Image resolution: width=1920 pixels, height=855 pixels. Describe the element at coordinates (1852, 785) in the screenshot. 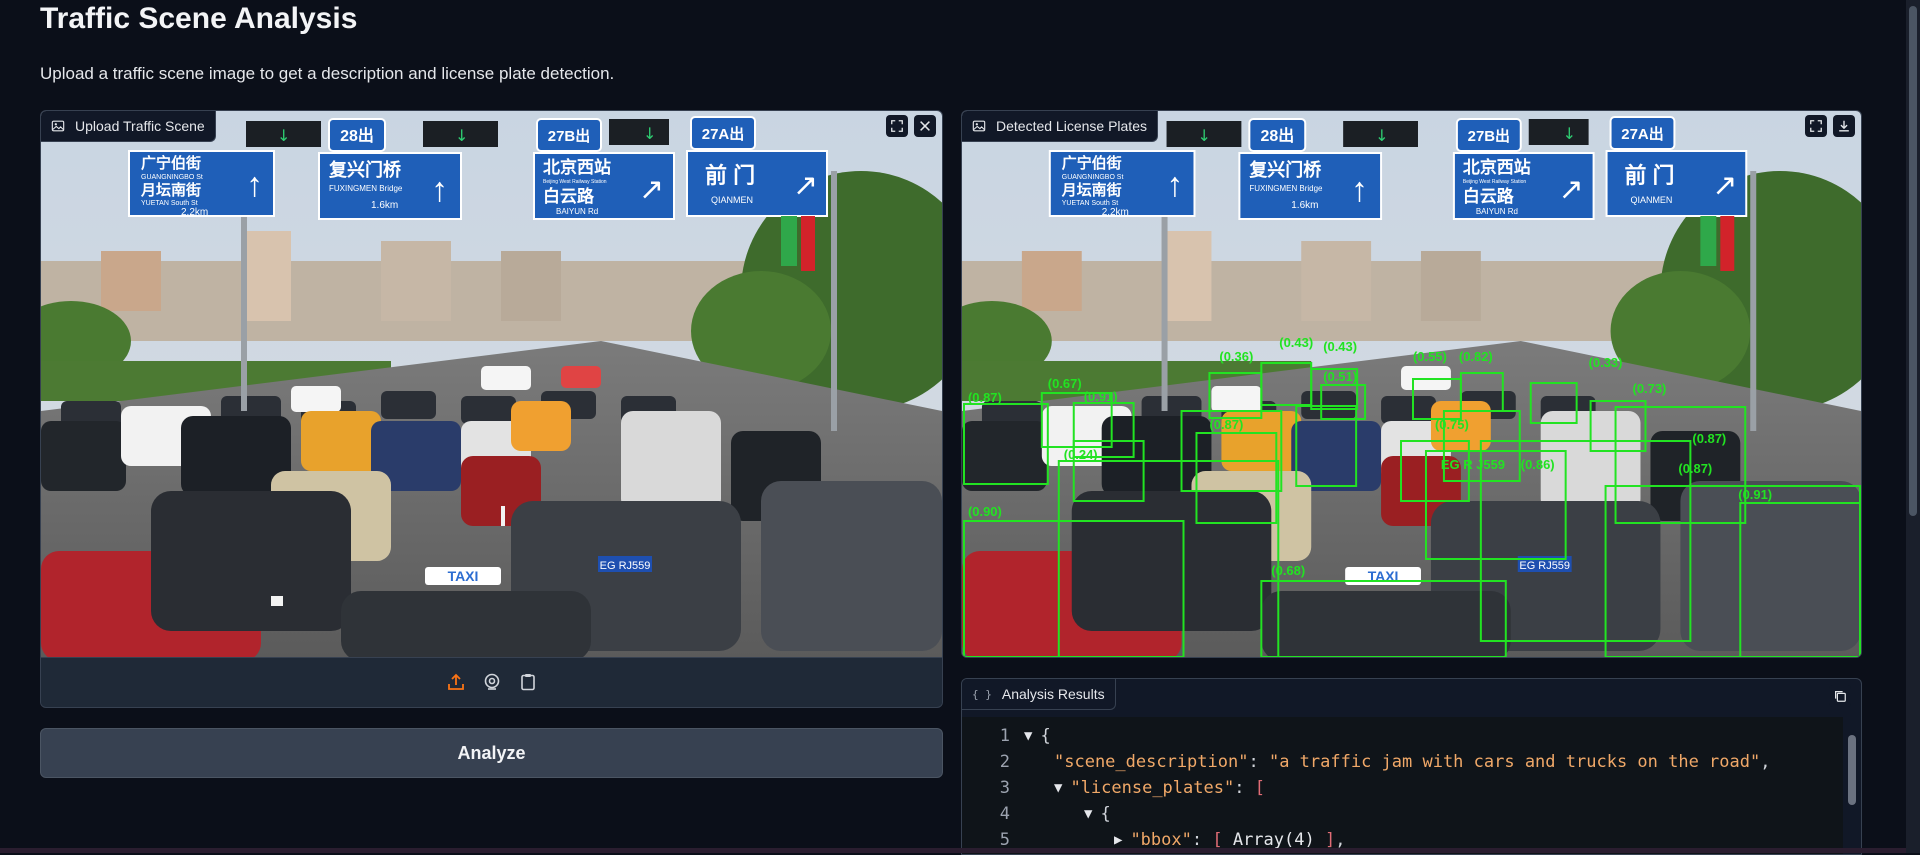

I see `json-scrollbar` at that location.